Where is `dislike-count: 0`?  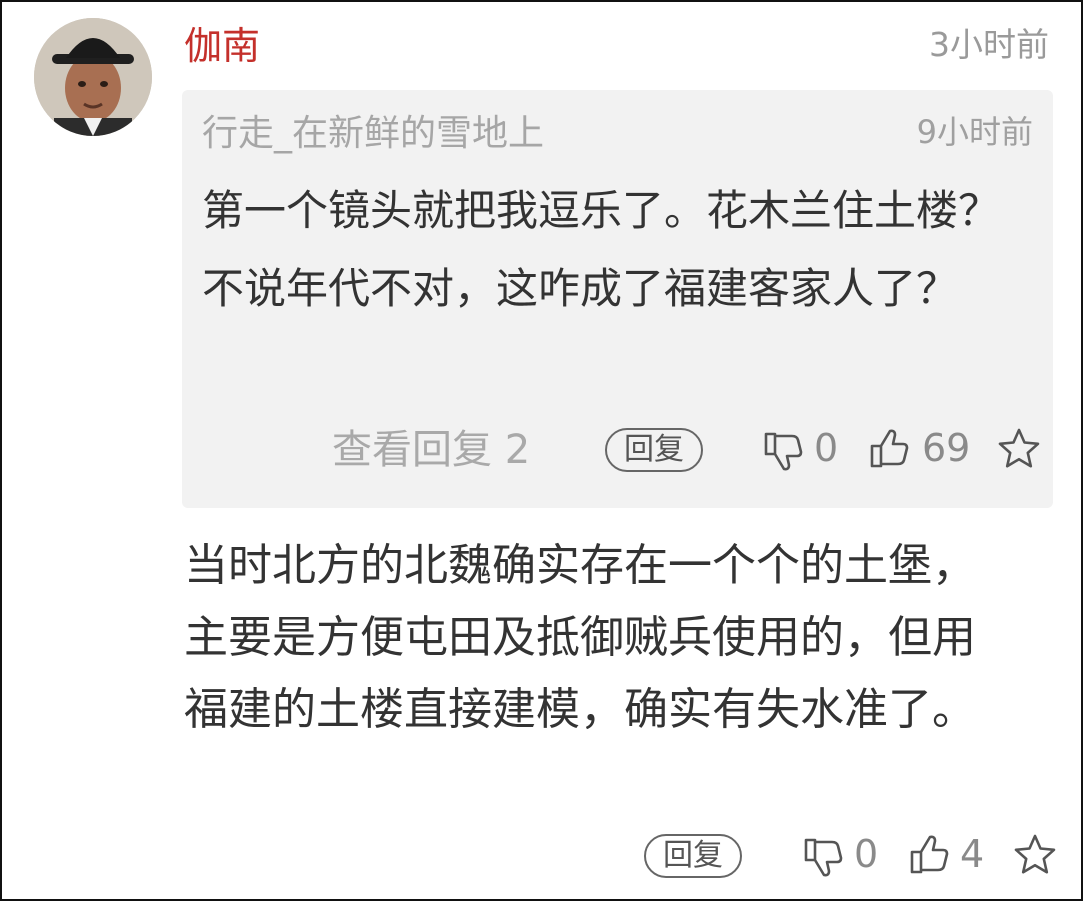 dislike-count: 0 is located at coordinates (866, 854).